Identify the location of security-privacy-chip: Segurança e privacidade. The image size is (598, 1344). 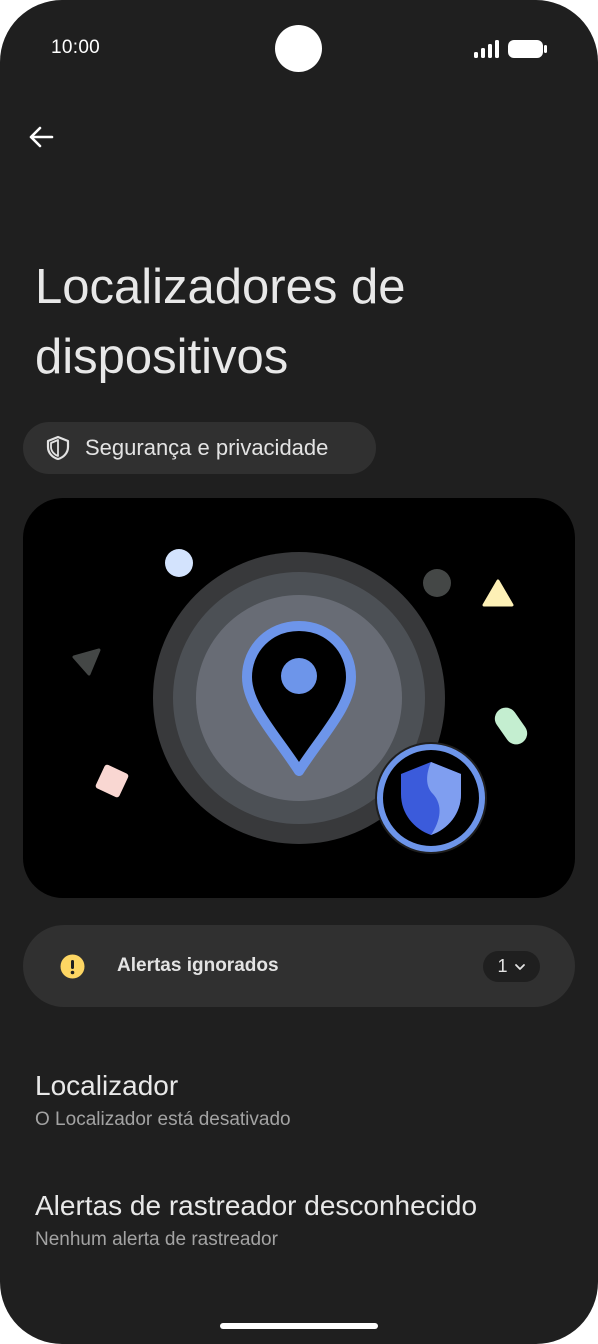
(199, 448).